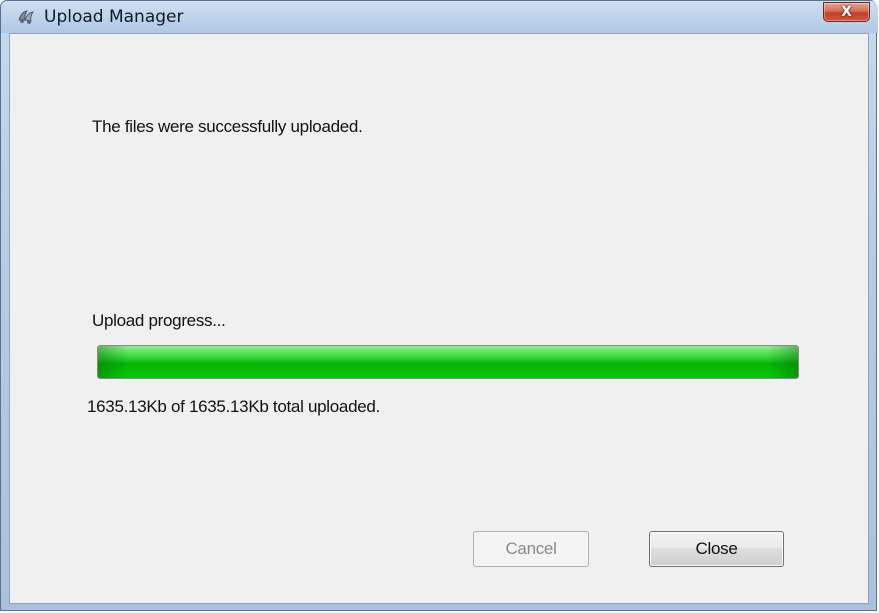  I want to click on window-title: Upload Manager, so click(114, 17).